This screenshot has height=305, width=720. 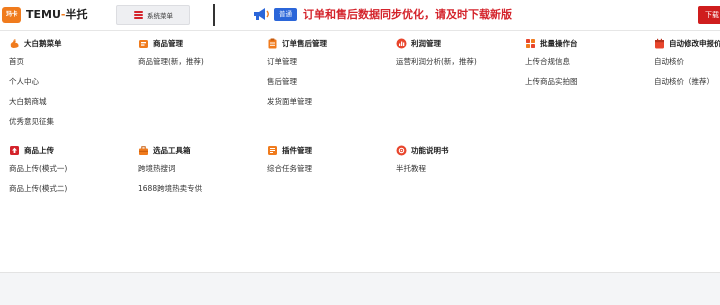 I want to click on system-menu-tab: 系统菜单, so click(x=153, y=15).